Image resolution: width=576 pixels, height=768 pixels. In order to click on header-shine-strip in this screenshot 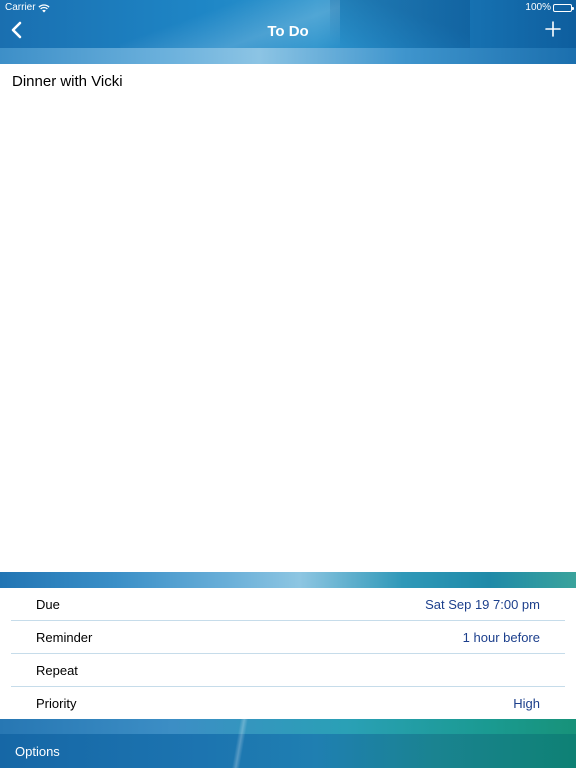, I will do `click(288, 56)`.